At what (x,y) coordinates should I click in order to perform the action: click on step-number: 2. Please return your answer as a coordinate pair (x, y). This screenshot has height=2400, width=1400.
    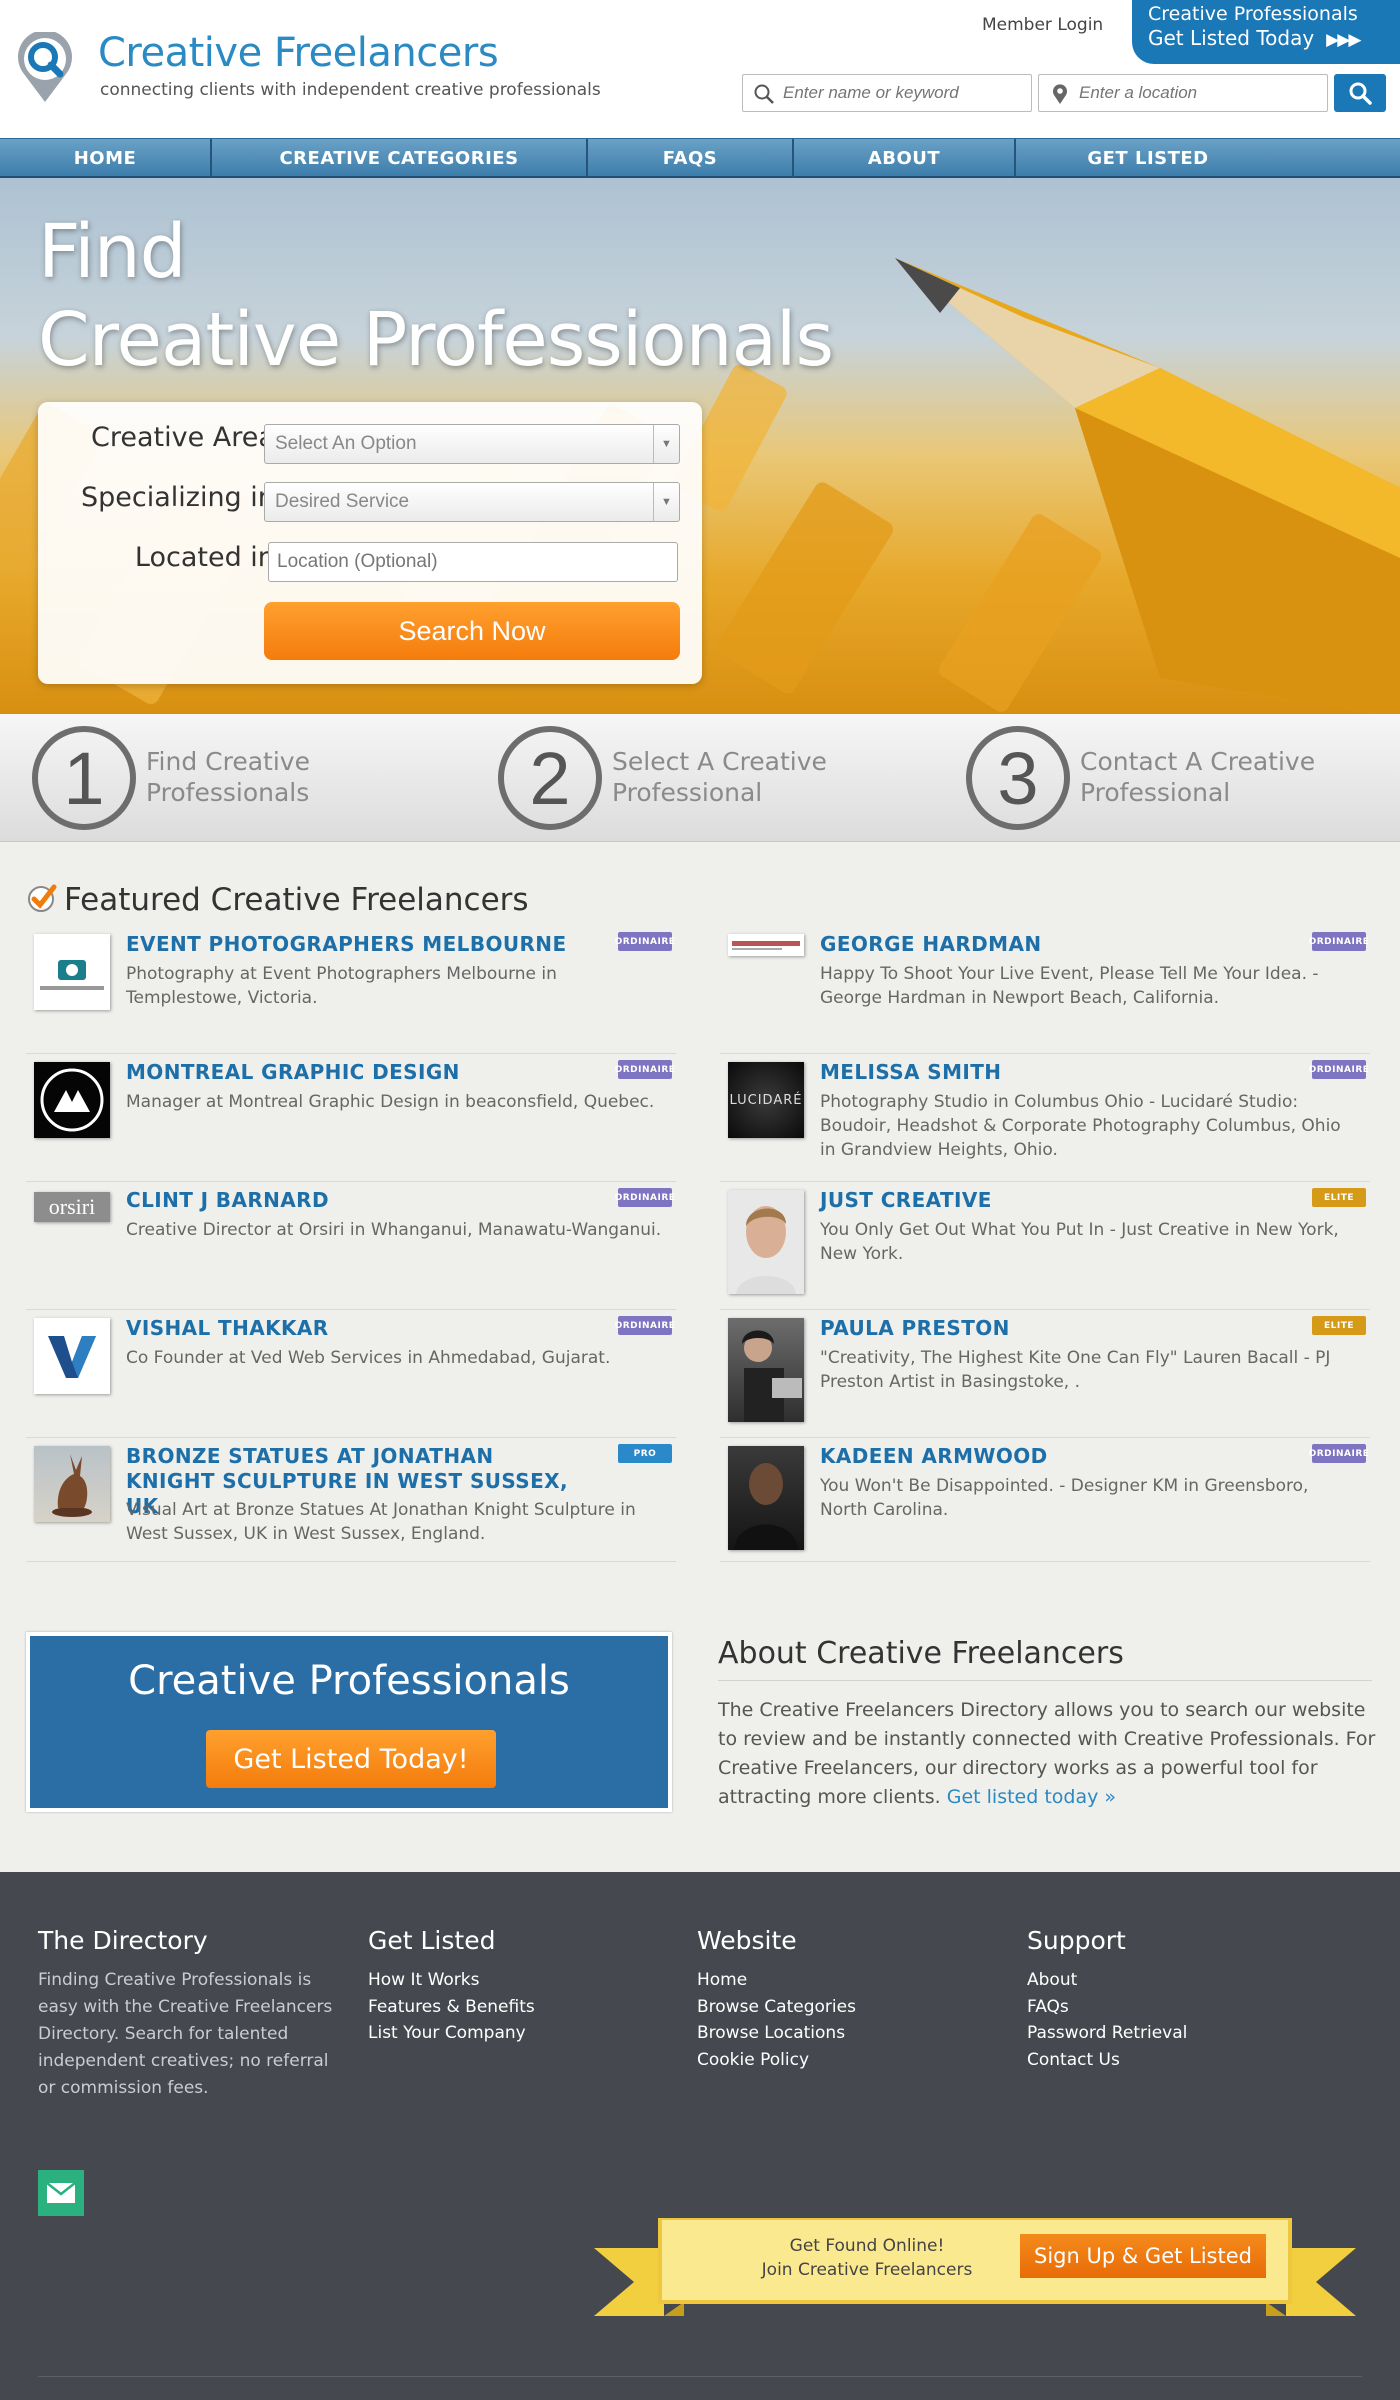
    Looking at the image, I should click on (550, 778).